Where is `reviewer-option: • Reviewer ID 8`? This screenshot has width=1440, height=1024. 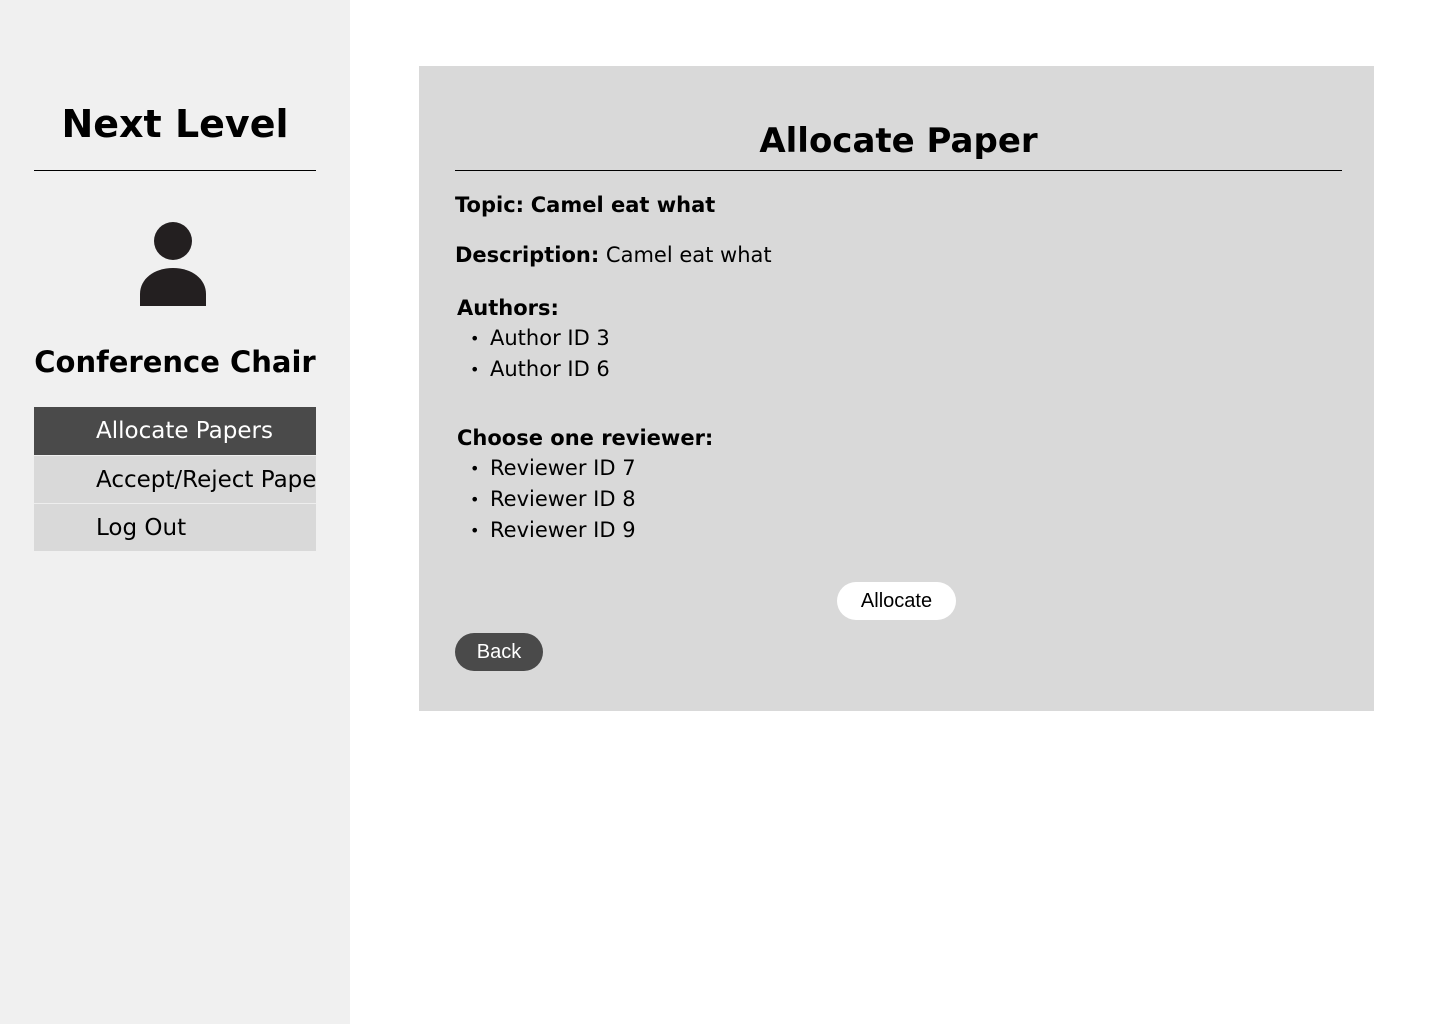
reviewer-option: • Reviewer ID 8 is located at coordinates (585, 499).